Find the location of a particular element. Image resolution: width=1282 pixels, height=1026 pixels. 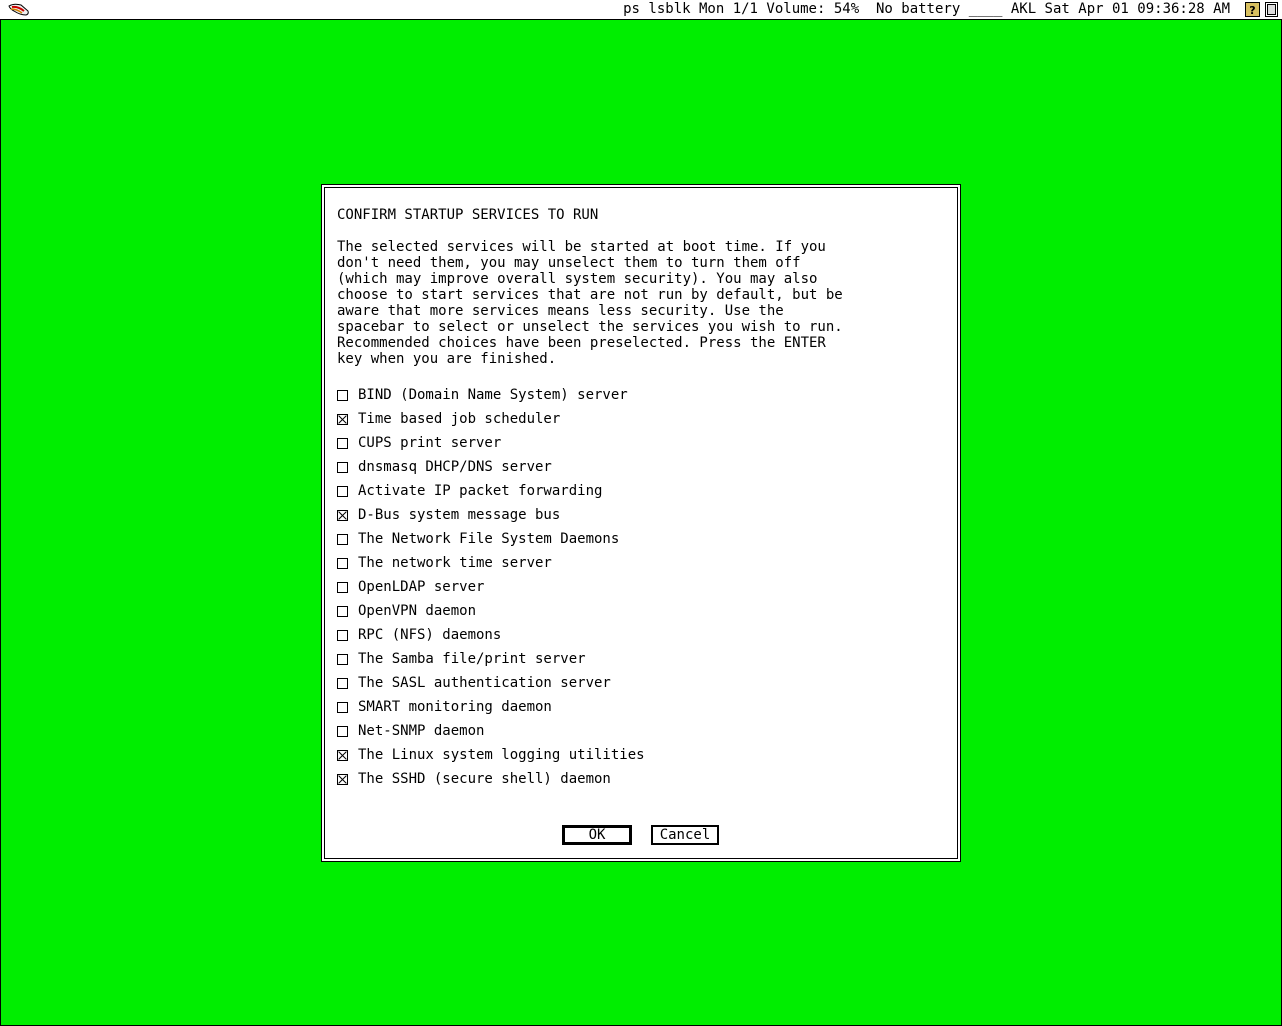

service-item: Time based job scheduler is located at coordinates (491, 419).